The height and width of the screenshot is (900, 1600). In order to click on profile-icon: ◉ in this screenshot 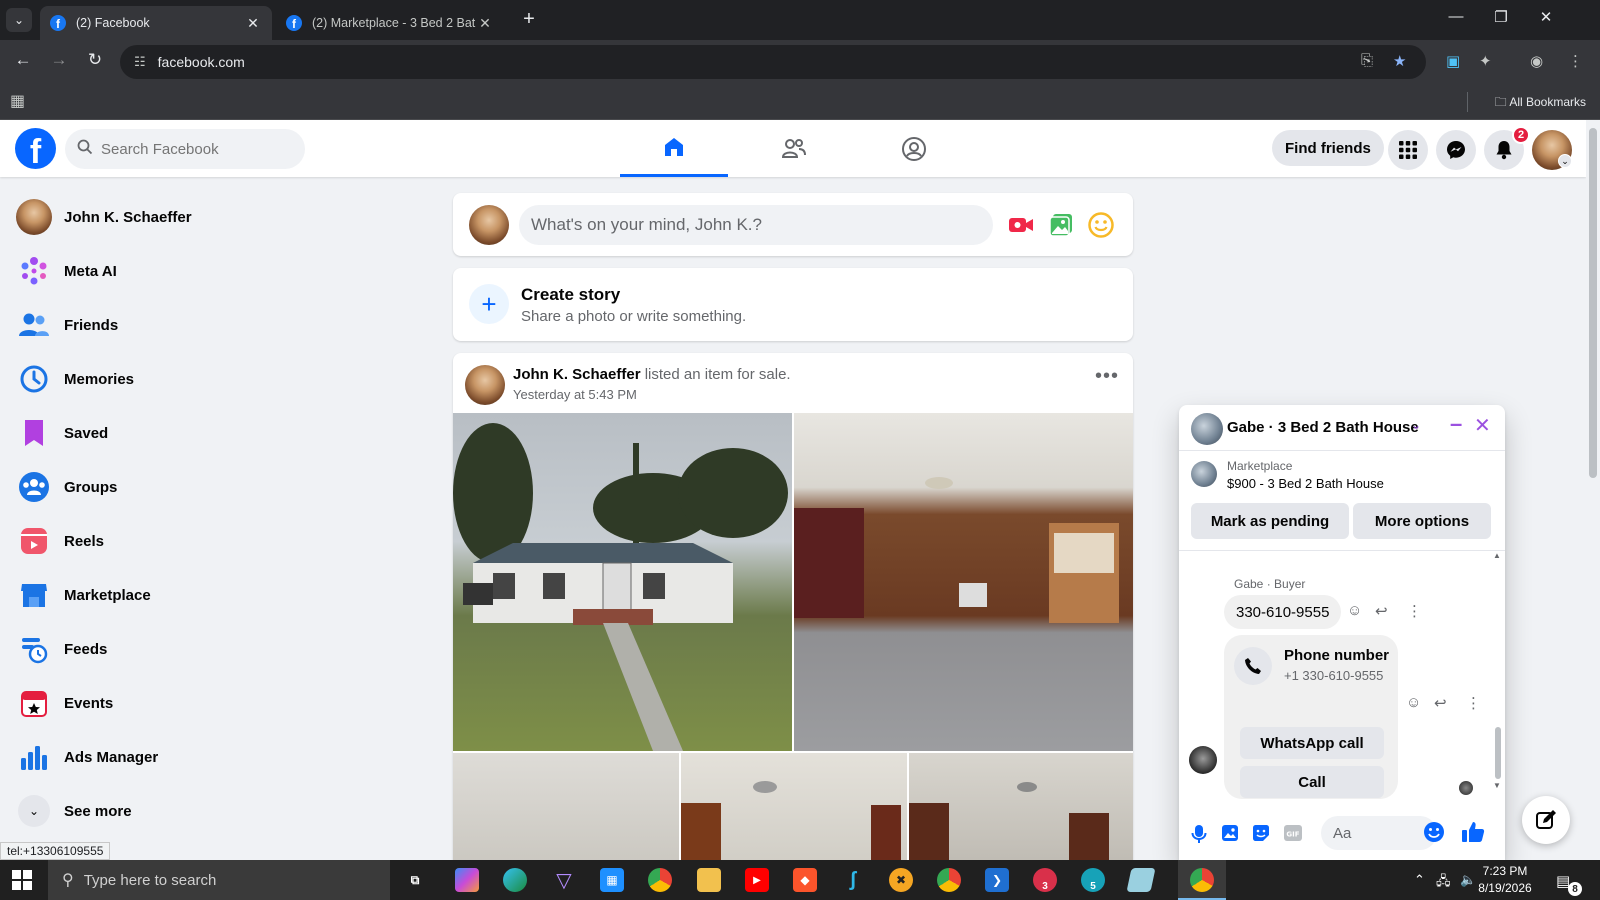, I will do `click(1536, 61)`.